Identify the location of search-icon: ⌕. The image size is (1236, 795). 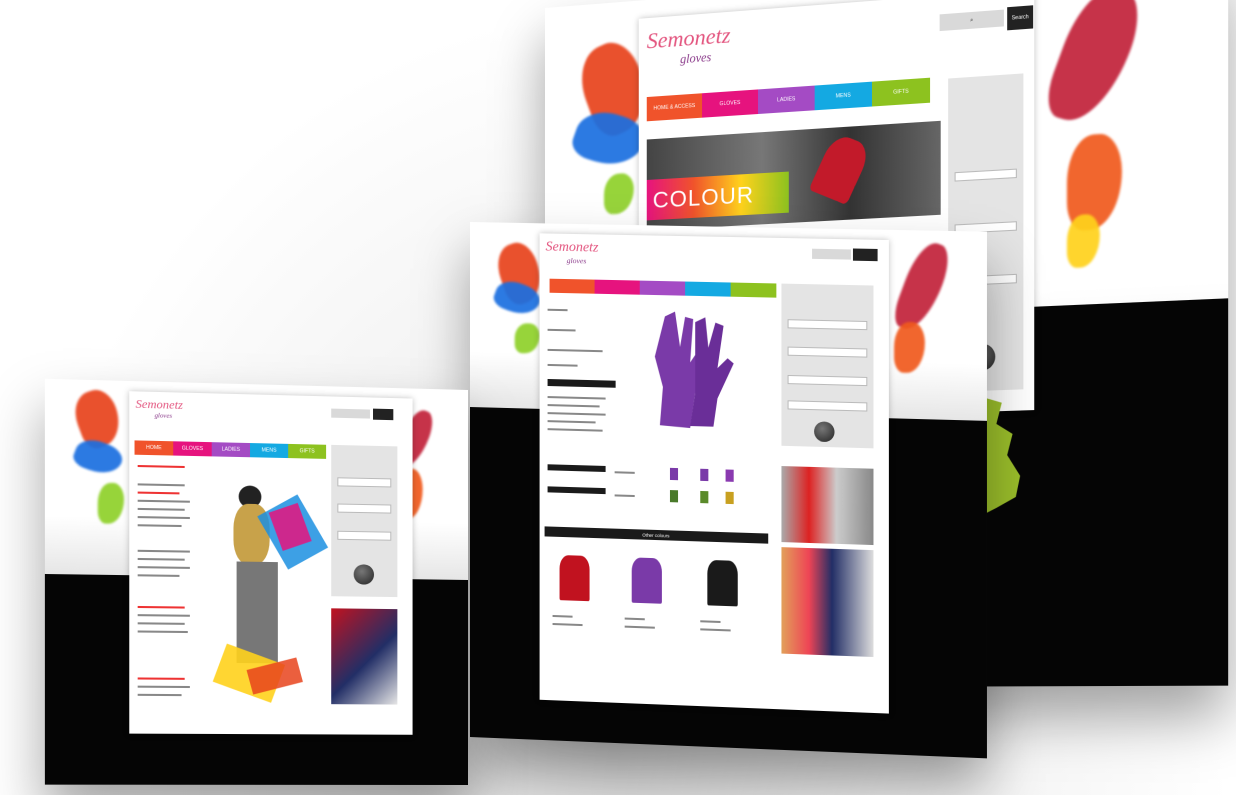
(971, 20).